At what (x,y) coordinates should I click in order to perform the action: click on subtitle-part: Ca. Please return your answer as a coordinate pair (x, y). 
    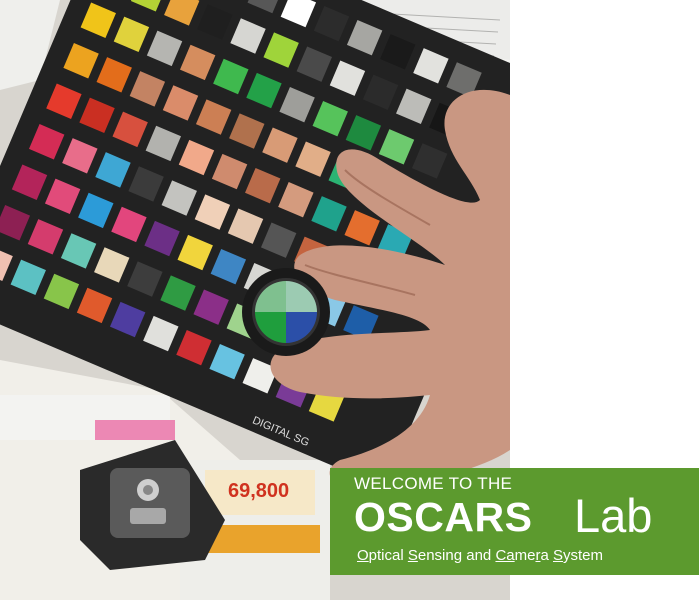
    Looking at the image, I should click on (505, 555).